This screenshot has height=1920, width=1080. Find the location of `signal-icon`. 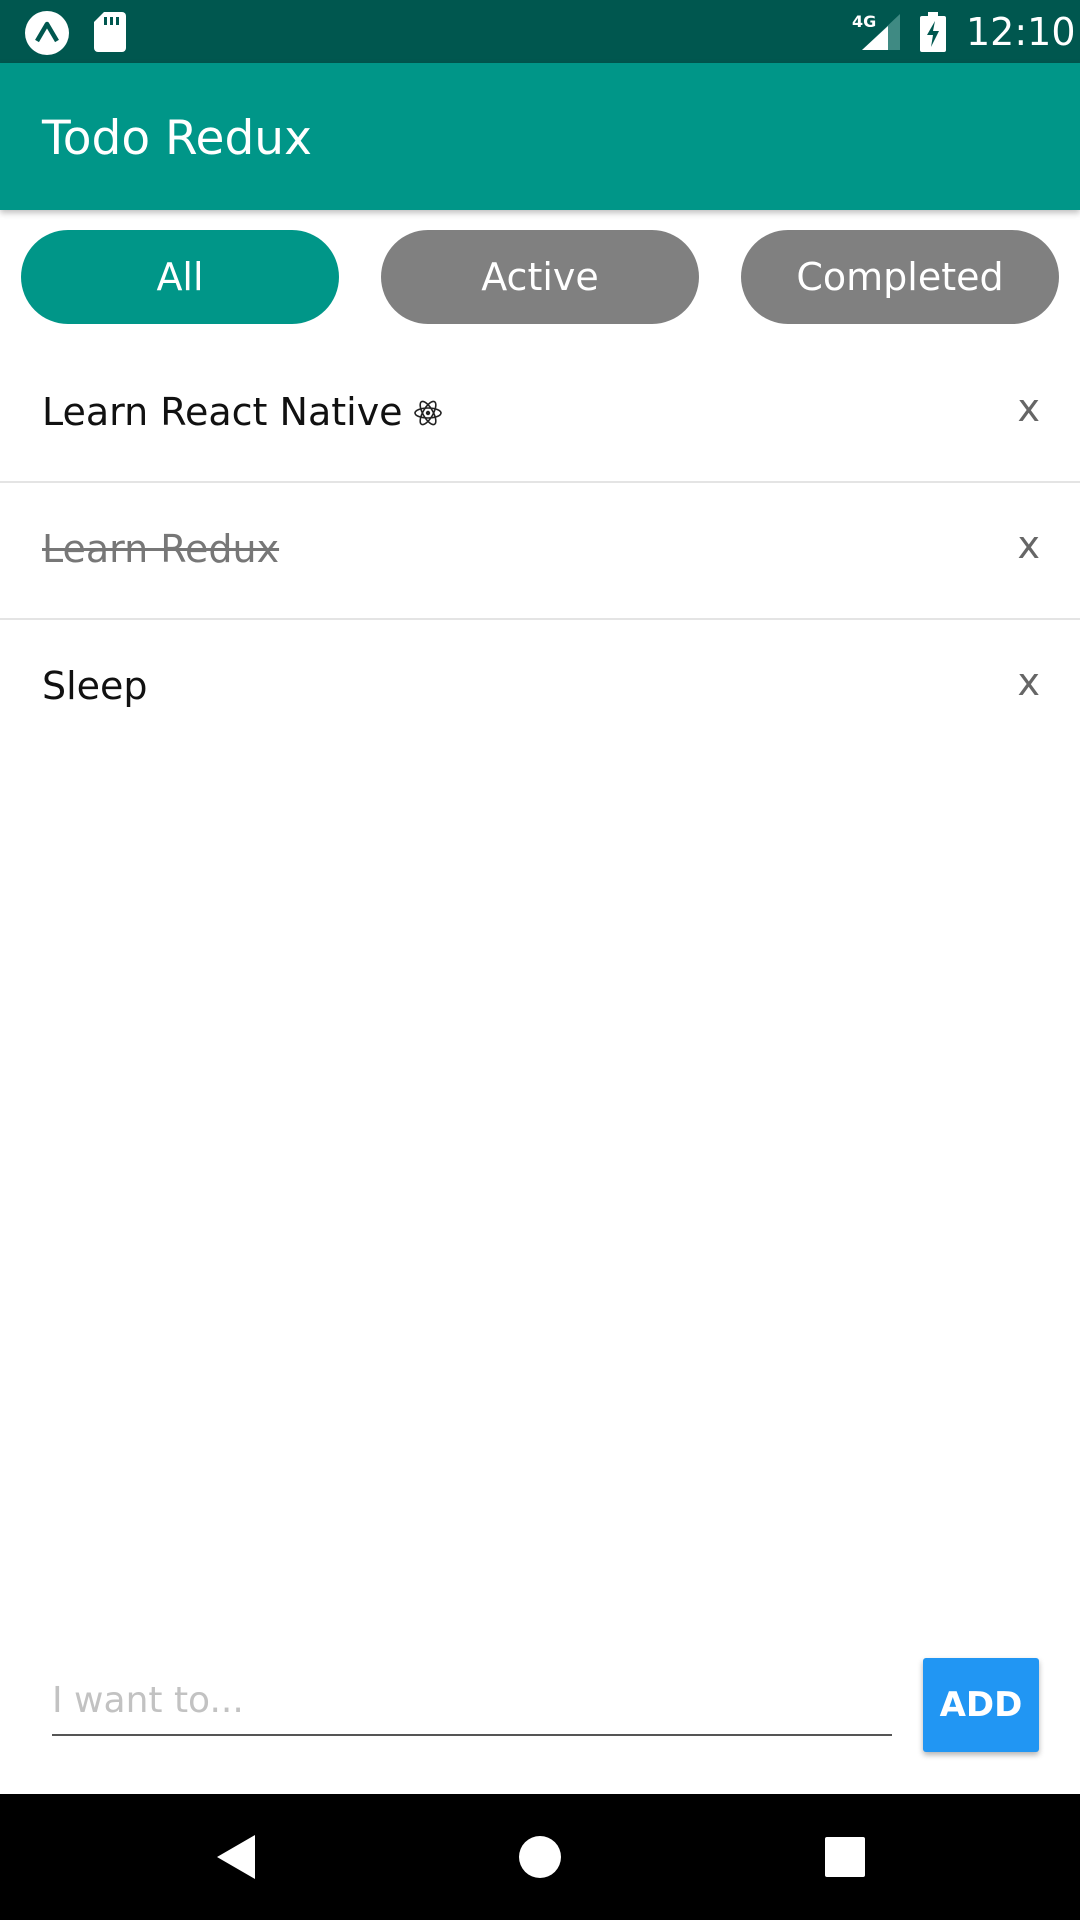

signal-icon is located at coordinates (881, 32).